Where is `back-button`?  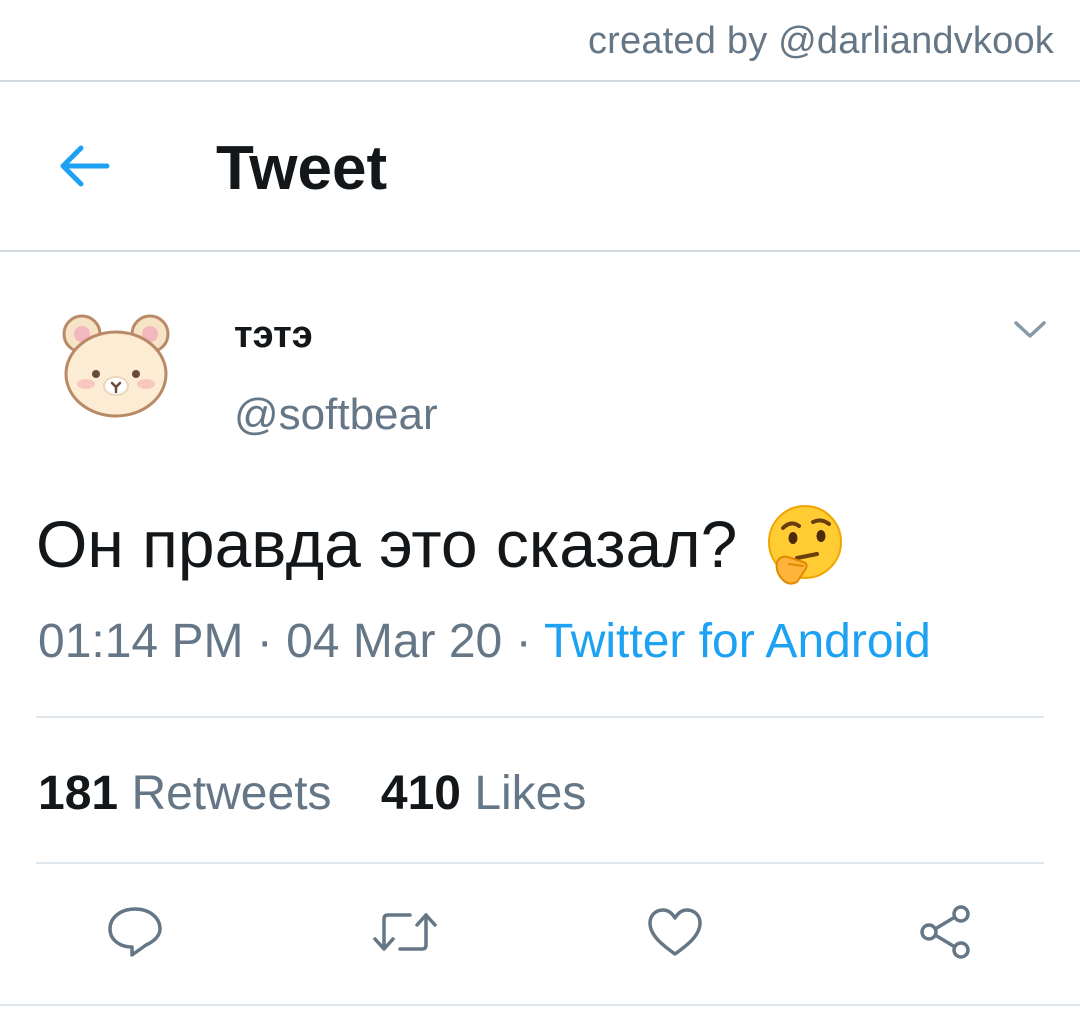
back-button is located at coordinates (84, 166).